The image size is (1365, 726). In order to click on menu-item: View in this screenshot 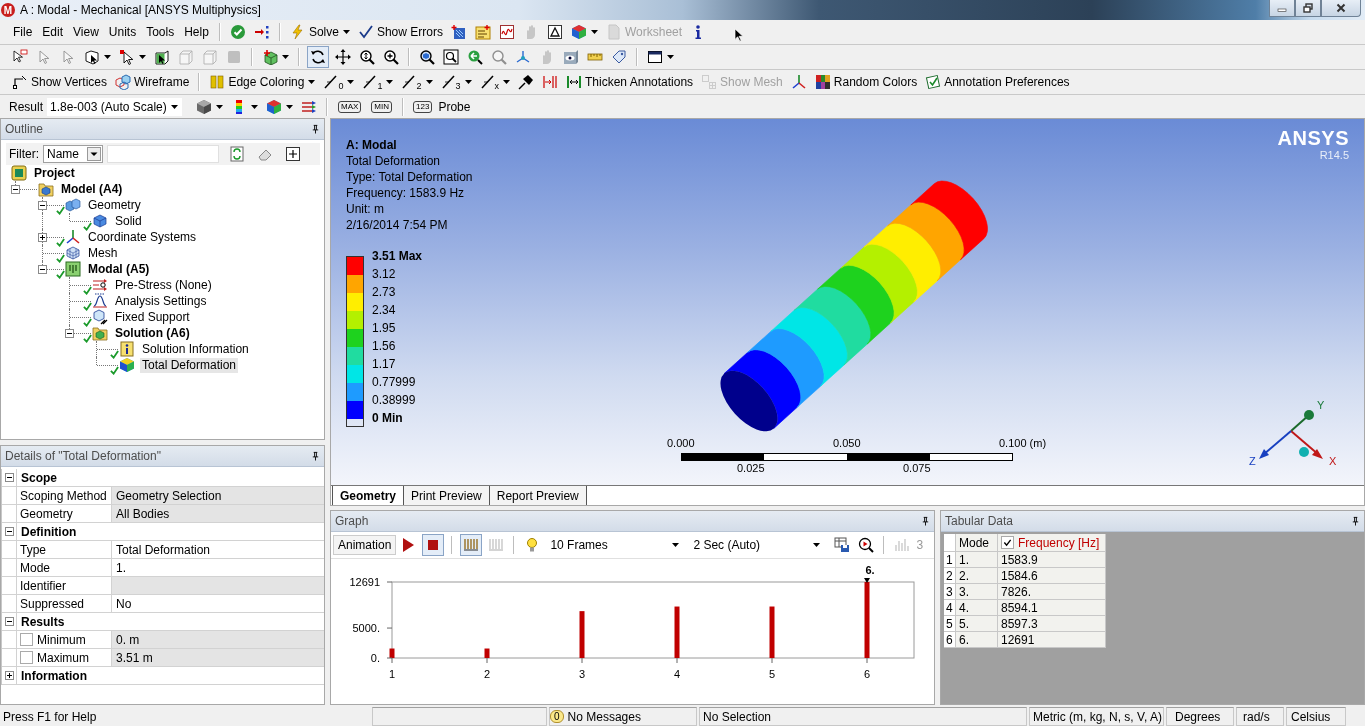, I will do `click(86, 32)`.